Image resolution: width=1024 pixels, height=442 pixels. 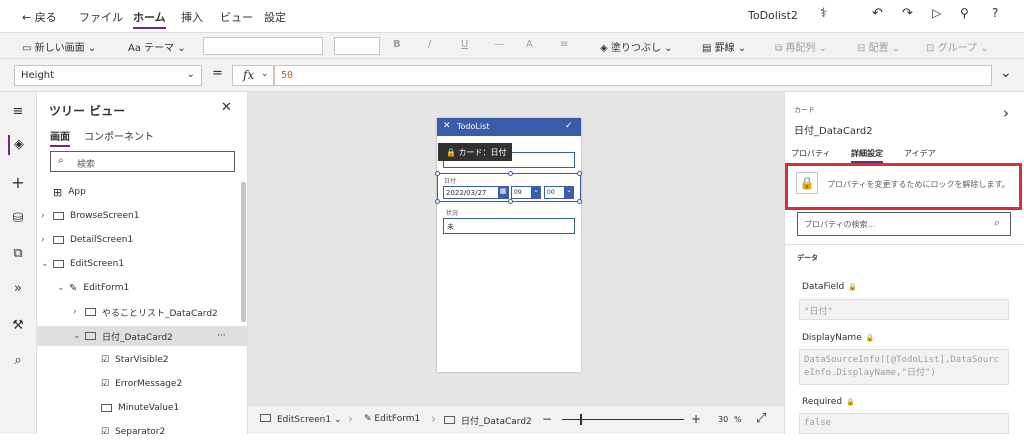 I want to click on screen-icon, so click(x=58, y=264).